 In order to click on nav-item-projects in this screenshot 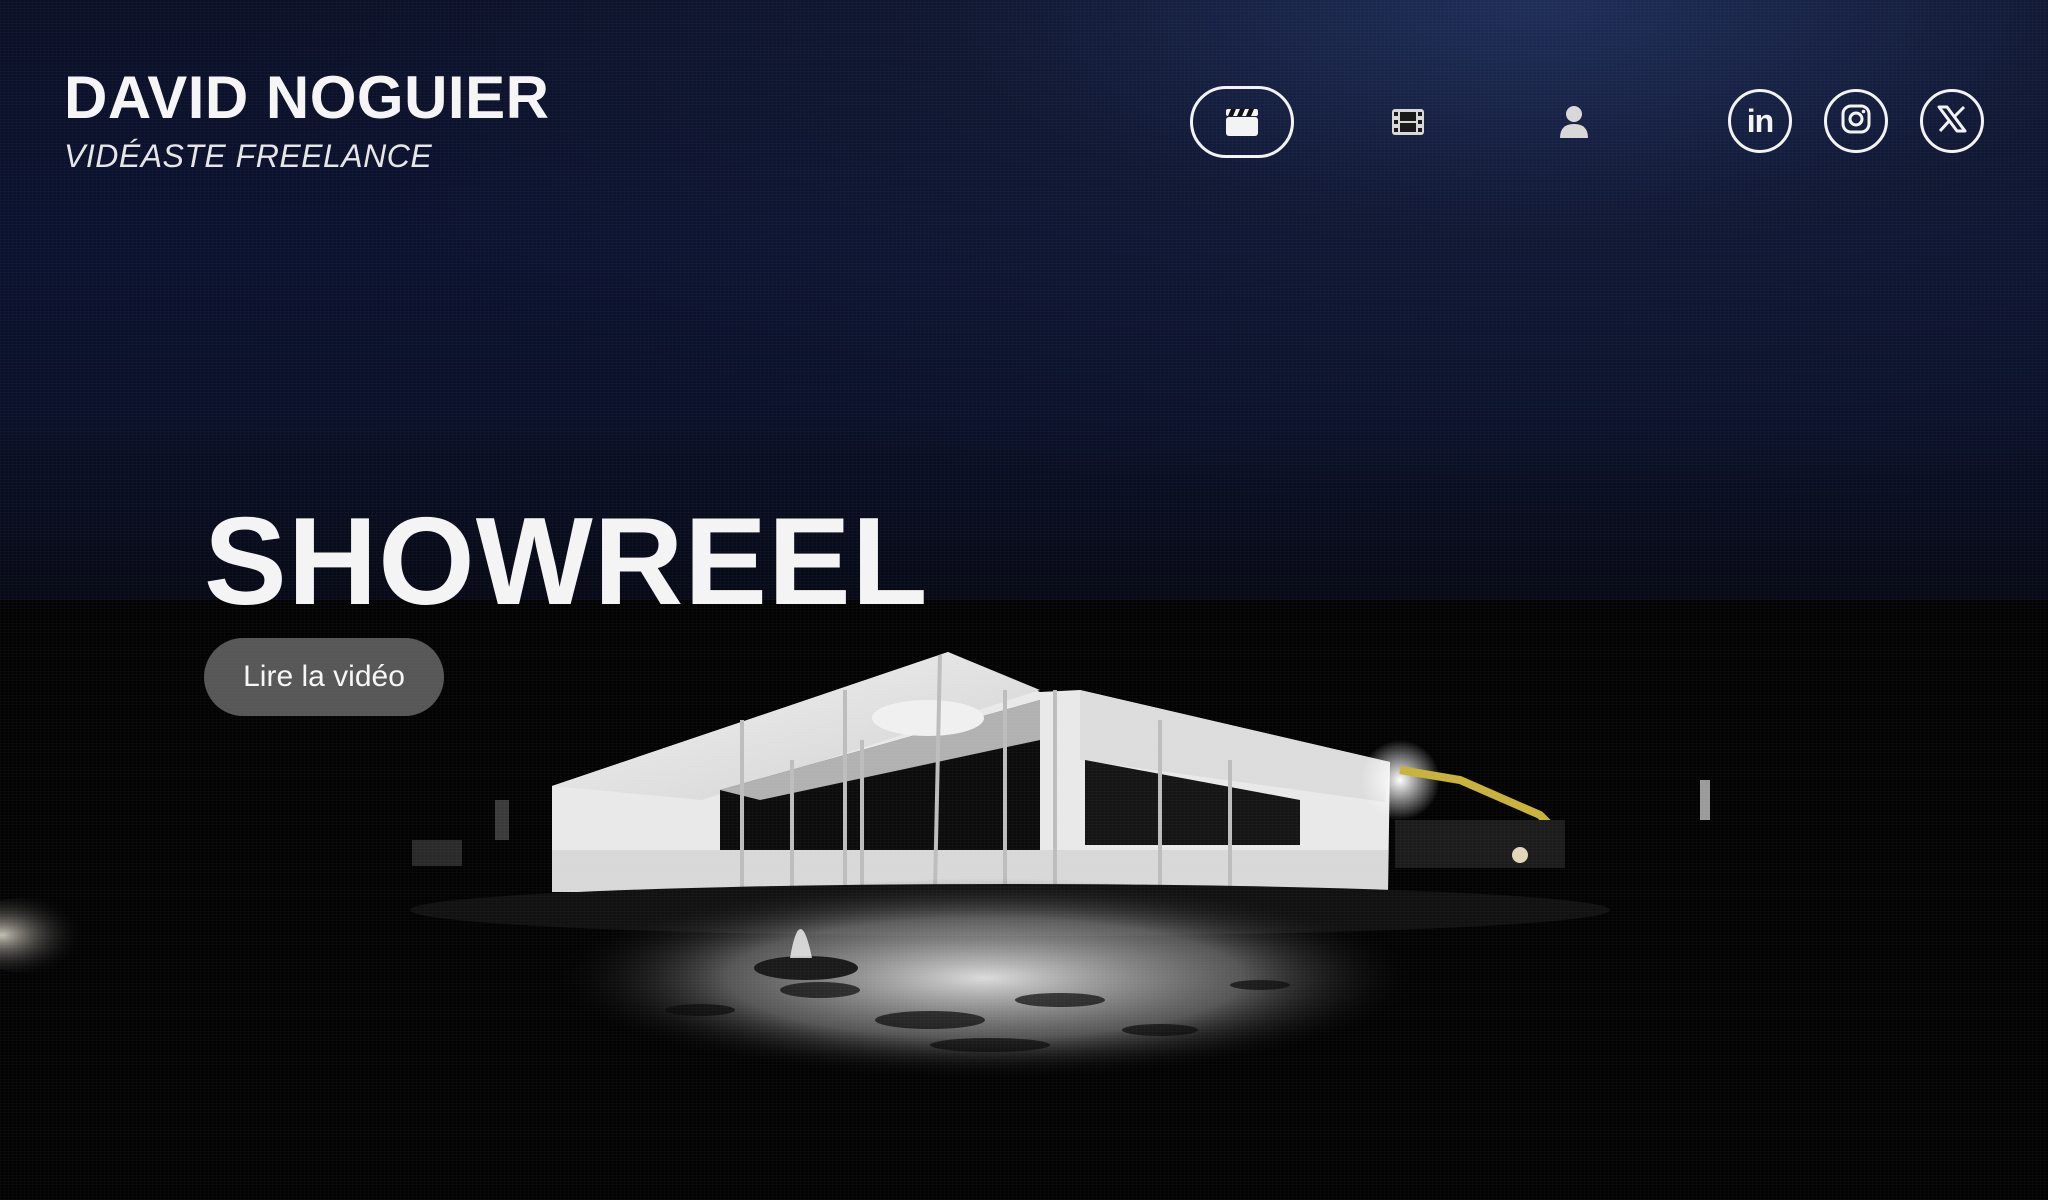, I will do `click(1408, 122)`.